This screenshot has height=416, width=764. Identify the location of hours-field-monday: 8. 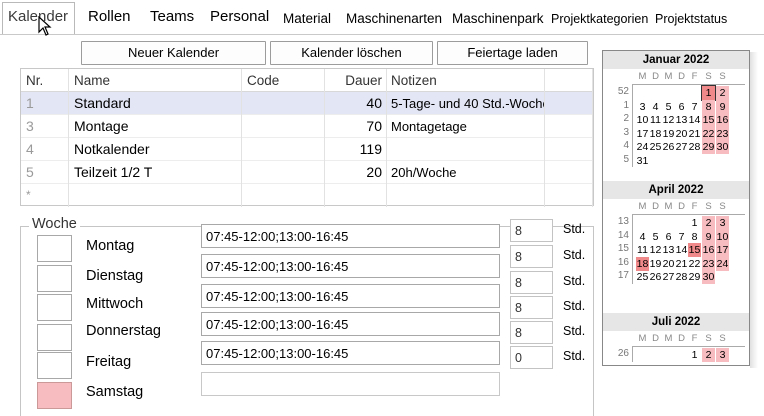
(531, 230).